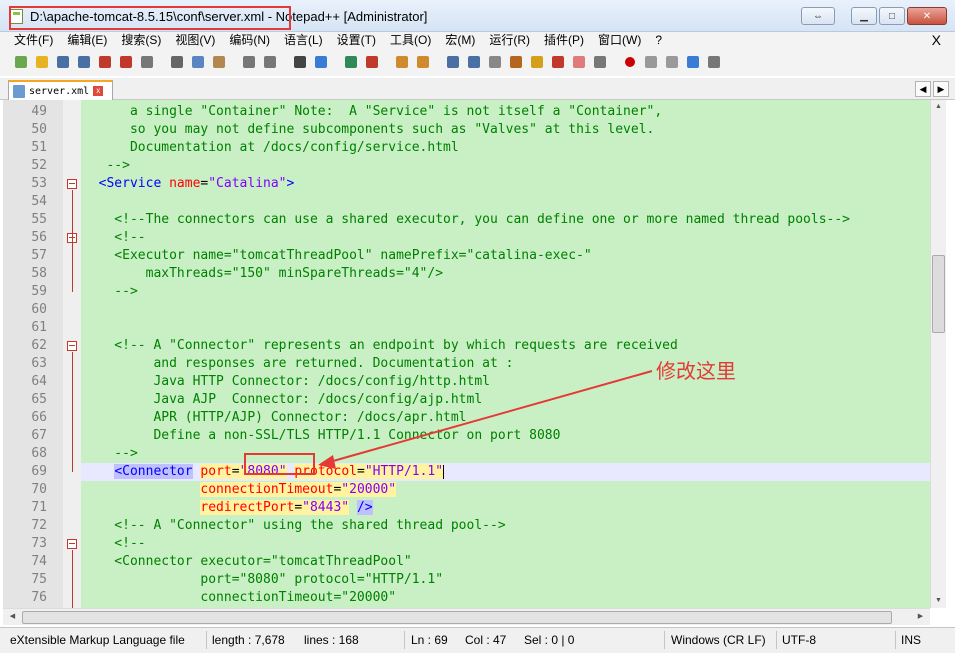  What do you see at coordinates (453, 62) in the screenshot?
I see `word-wrap-icon` at bounding box center [453, 62].